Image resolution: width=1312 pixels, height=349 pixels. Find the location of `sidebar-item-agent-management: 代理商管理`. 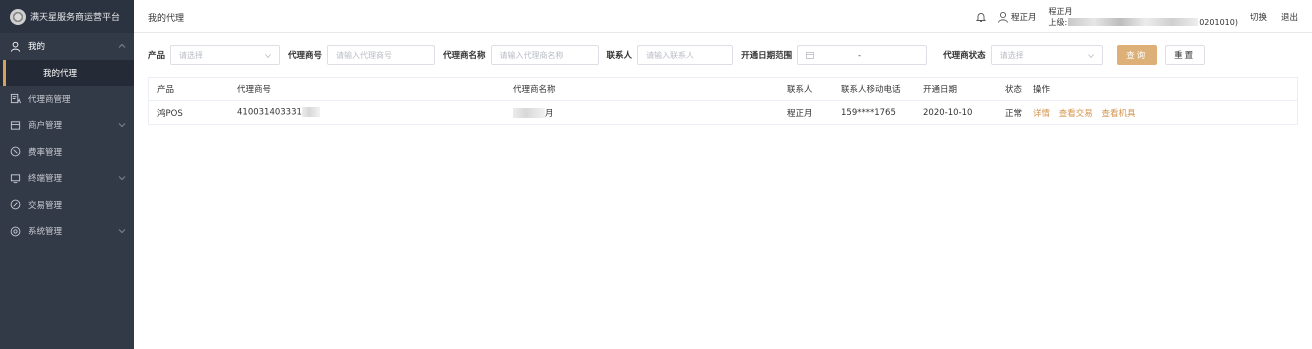

sidebar-item-agent-management: 代理商管理 is located at coordinates (67, 99).